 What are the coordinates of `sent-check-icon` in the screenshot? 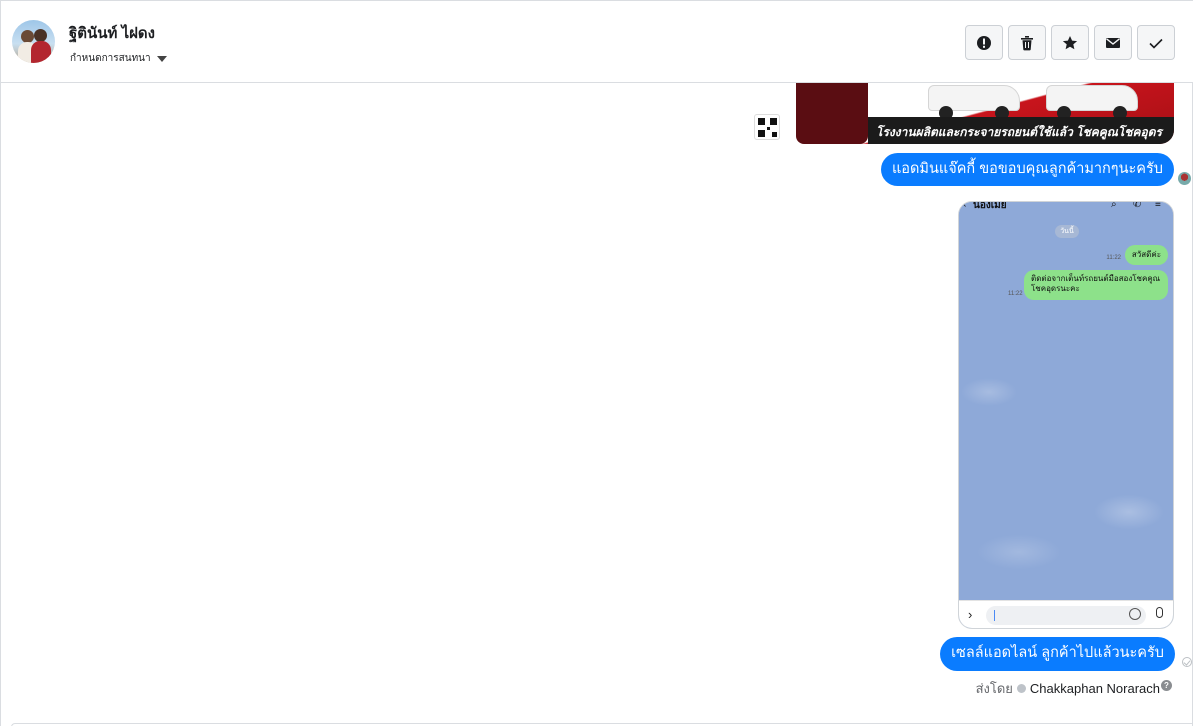 It's located at (1187, 662).